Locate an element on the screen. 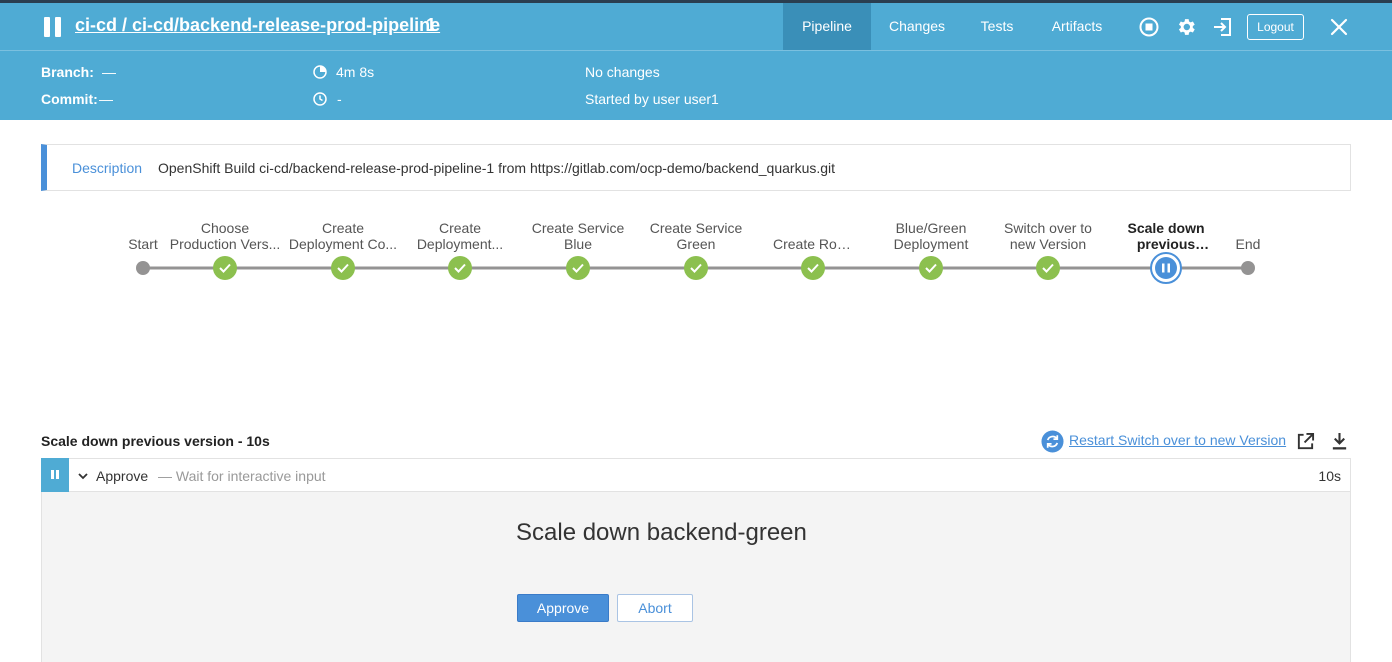 This screenshot has height=662, width=1392. commit-label: Commit: is located at coordinates (69, 99).